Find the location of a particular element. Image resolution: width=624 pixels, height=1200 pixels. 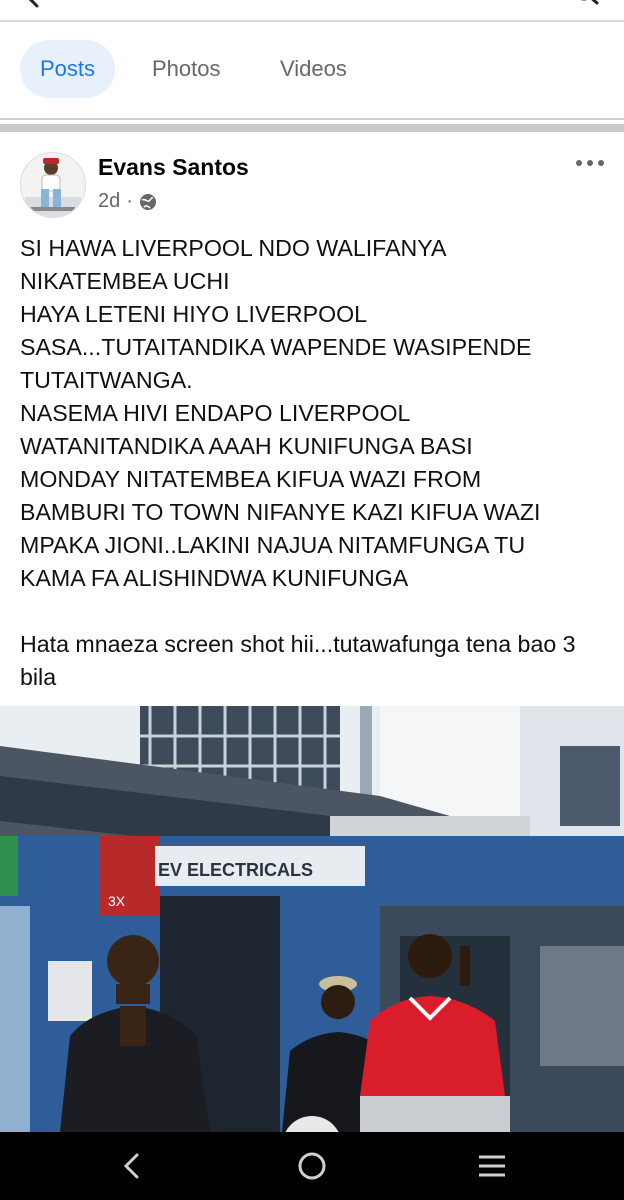

search-icon is located at coordinates (586, 5).